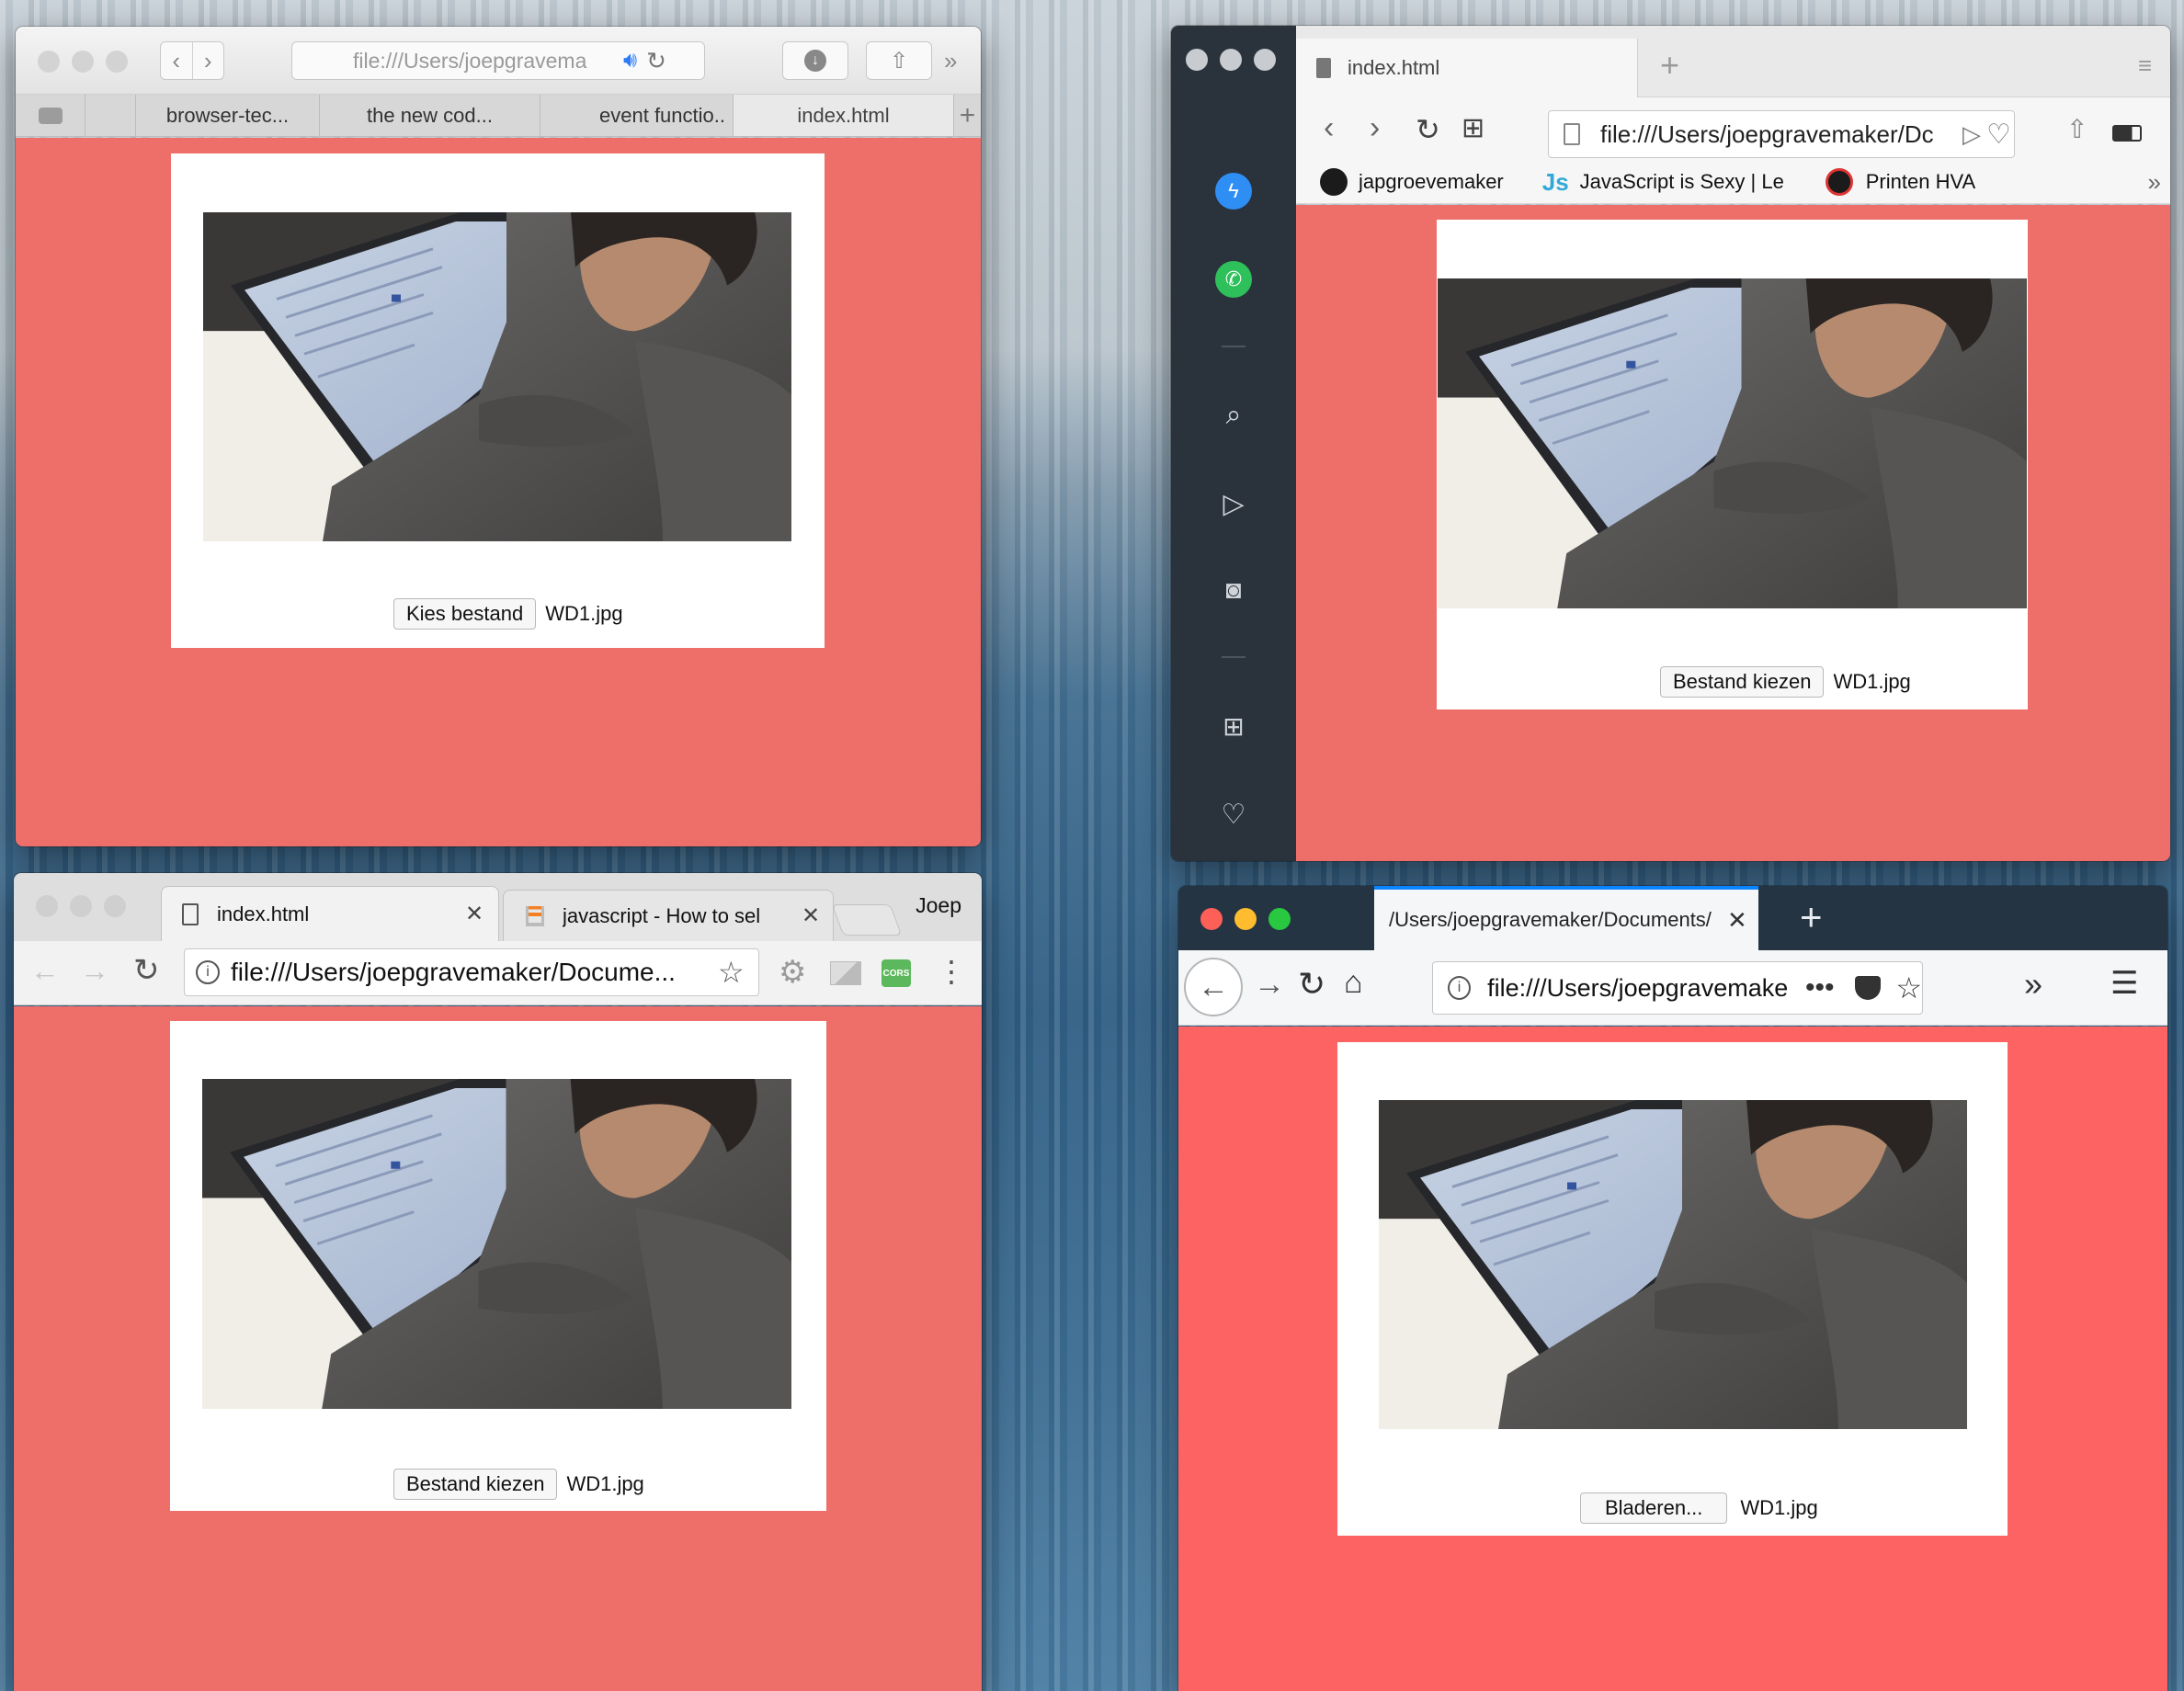 This screenshot has width=2184, height=1691. What do you see at coordinates (1839, 182) in the screenshot?
I see `printer-icon` at bounding box center [1839, 182].